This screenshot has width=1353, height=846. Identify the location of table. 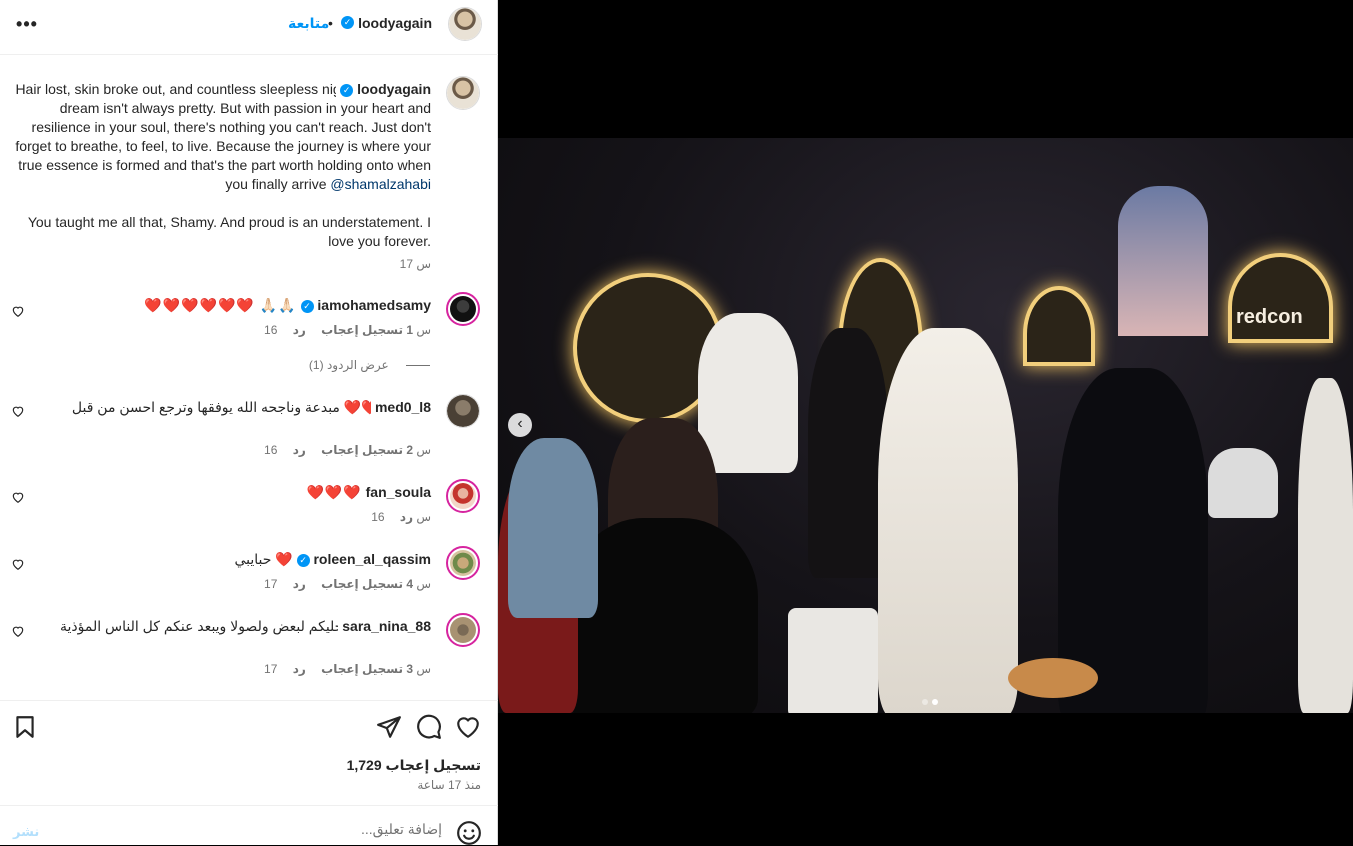
(833, 660).